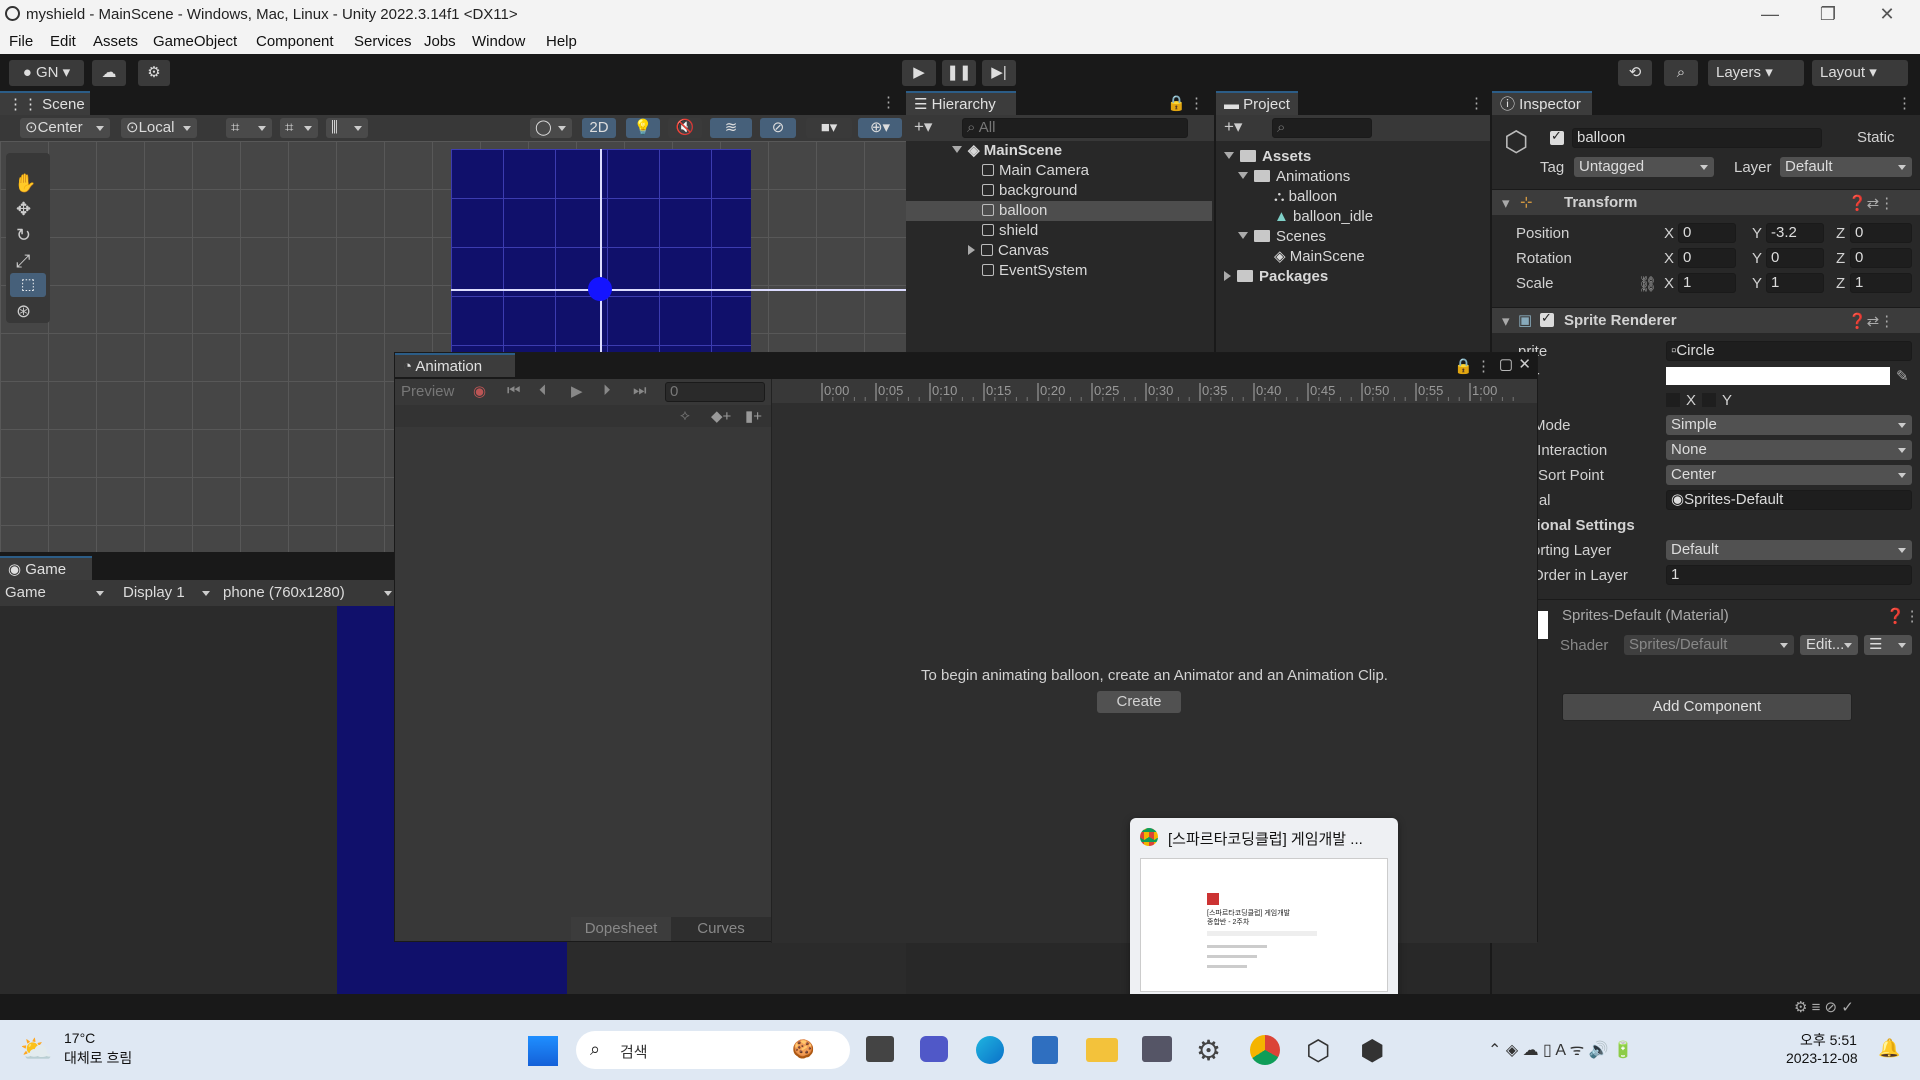 Image resolution: width=1920 pixels, height=1080 pixels. What do you see at coordinates (1196, 103) in the screenshot?
I see `hierarchy-menu-icon: ⋮` at bounding box center [1196, 103].